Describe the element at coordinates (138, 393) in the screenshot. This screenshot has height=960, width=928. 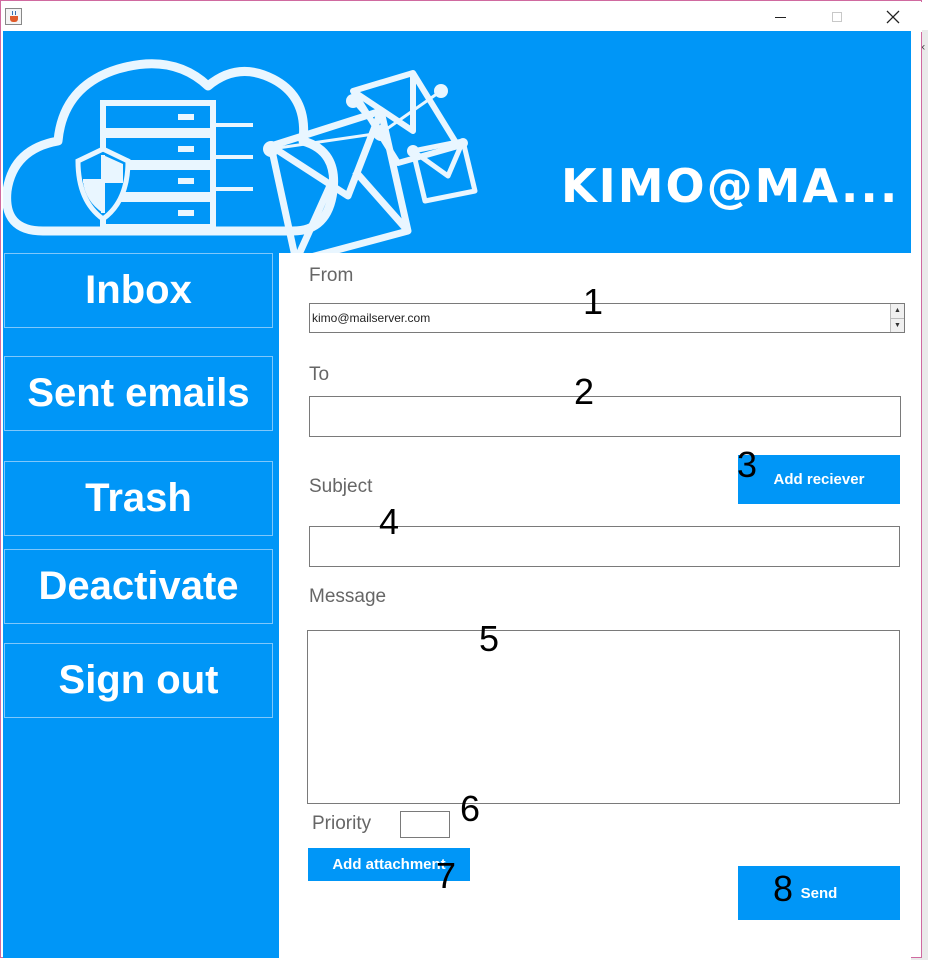
I see `sidebar-item-sent-emails: Sent emails` at that location.